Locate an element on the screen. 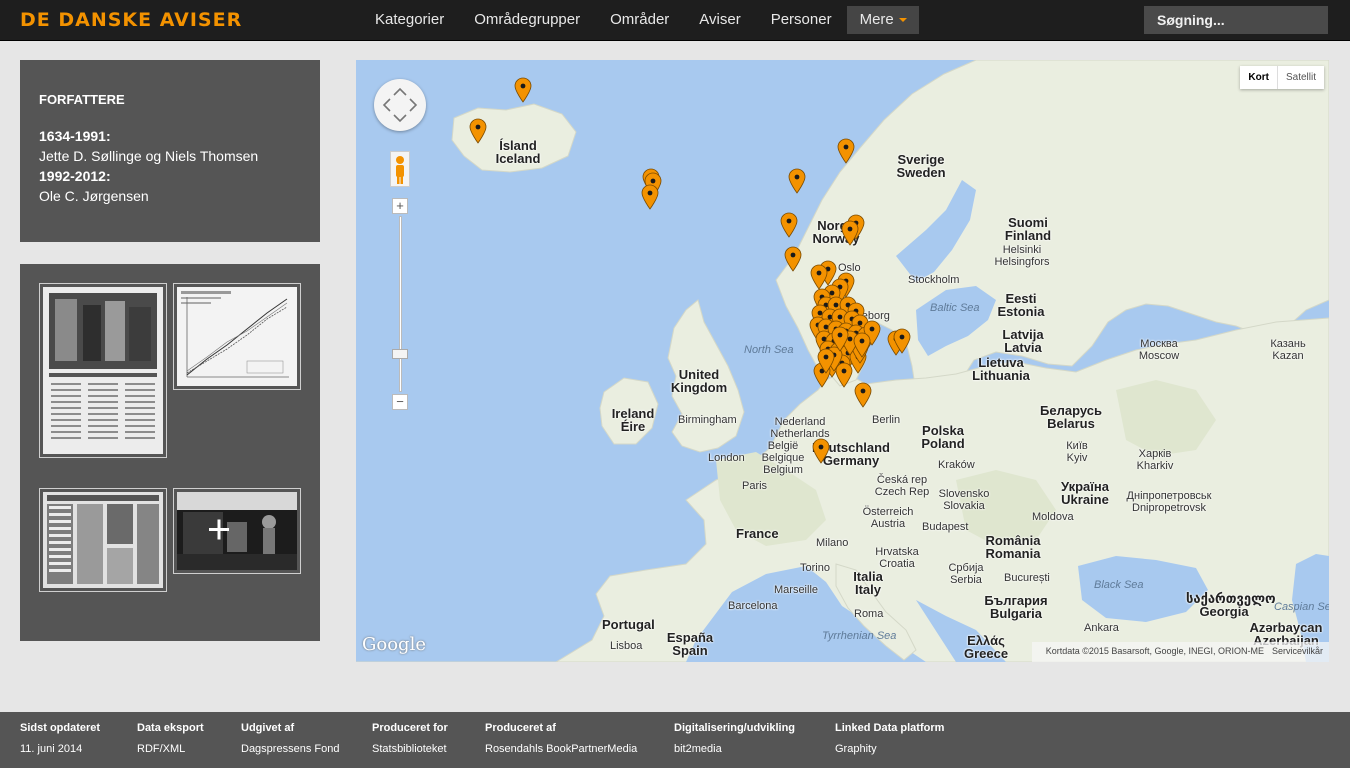 The image size is (1350, 768). map-label-lisboa: Lisboa is located at coordinates (626, 646).